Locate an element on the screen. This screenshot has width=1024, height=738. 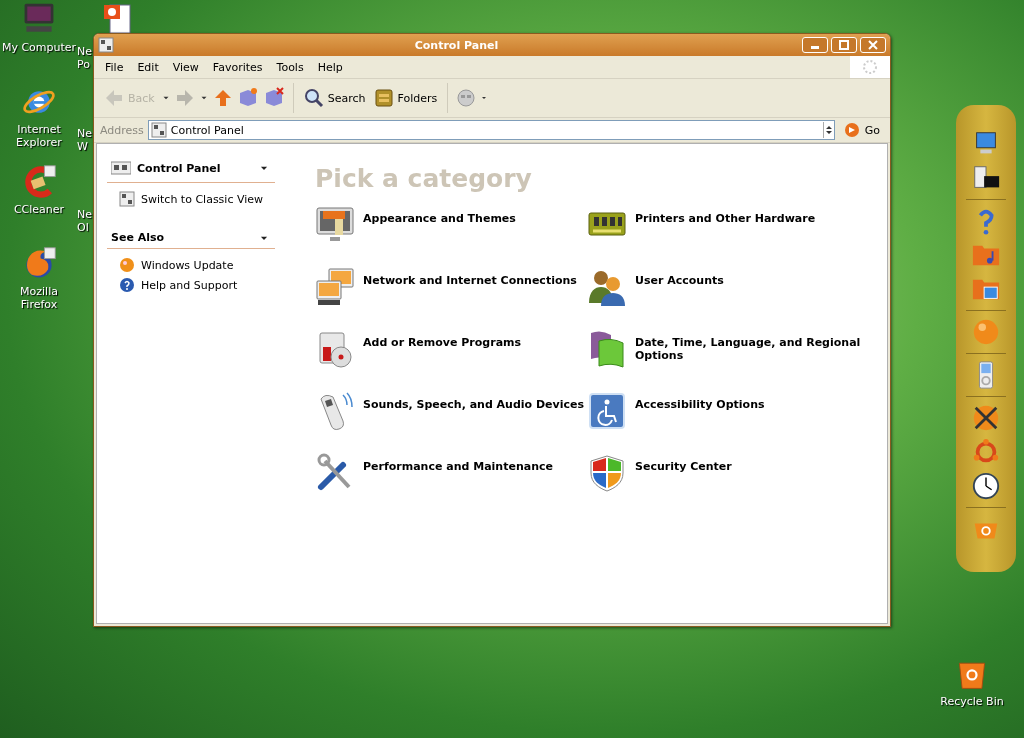
desktop-icon-label: Mozilla Firefox is located at coordinates (39, 298).